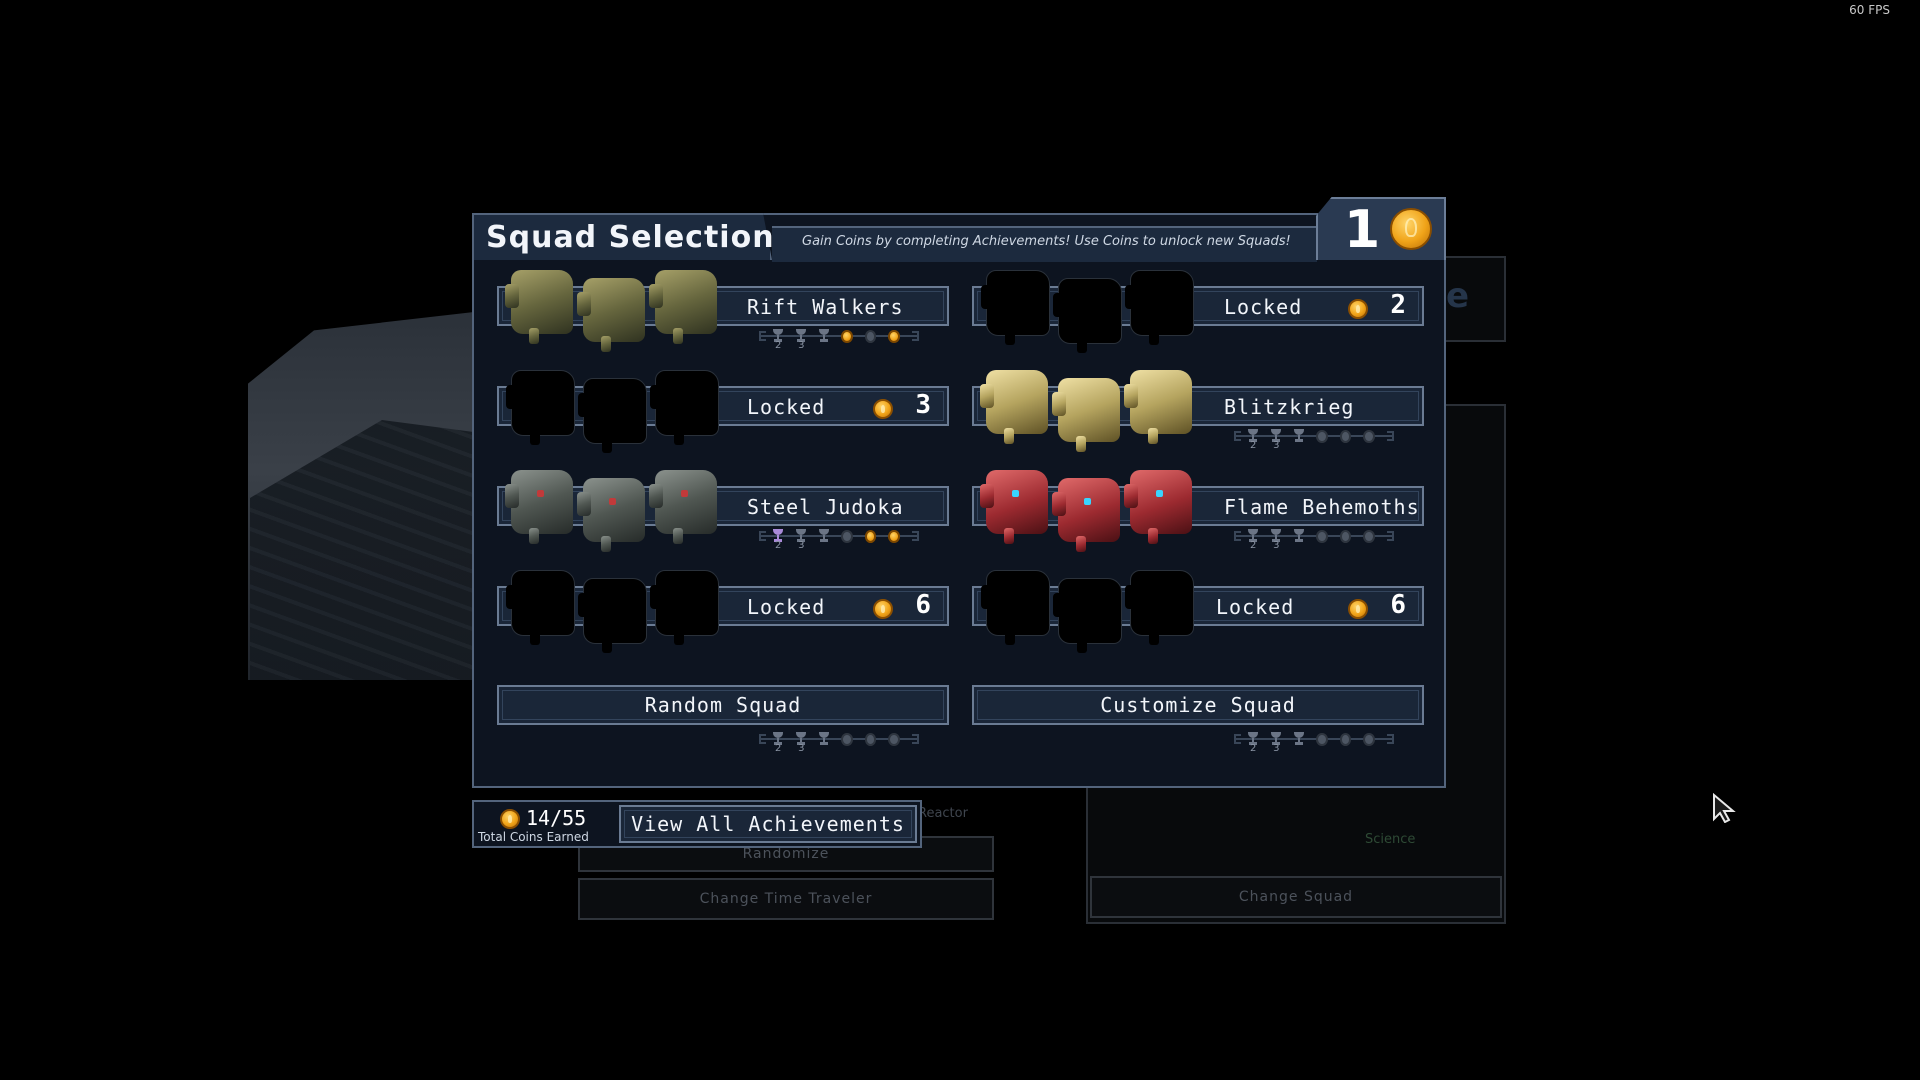 This screenshot has width=1920, height=1080. I want to click on background-reactor-label: Reactor, so click(943, 813).